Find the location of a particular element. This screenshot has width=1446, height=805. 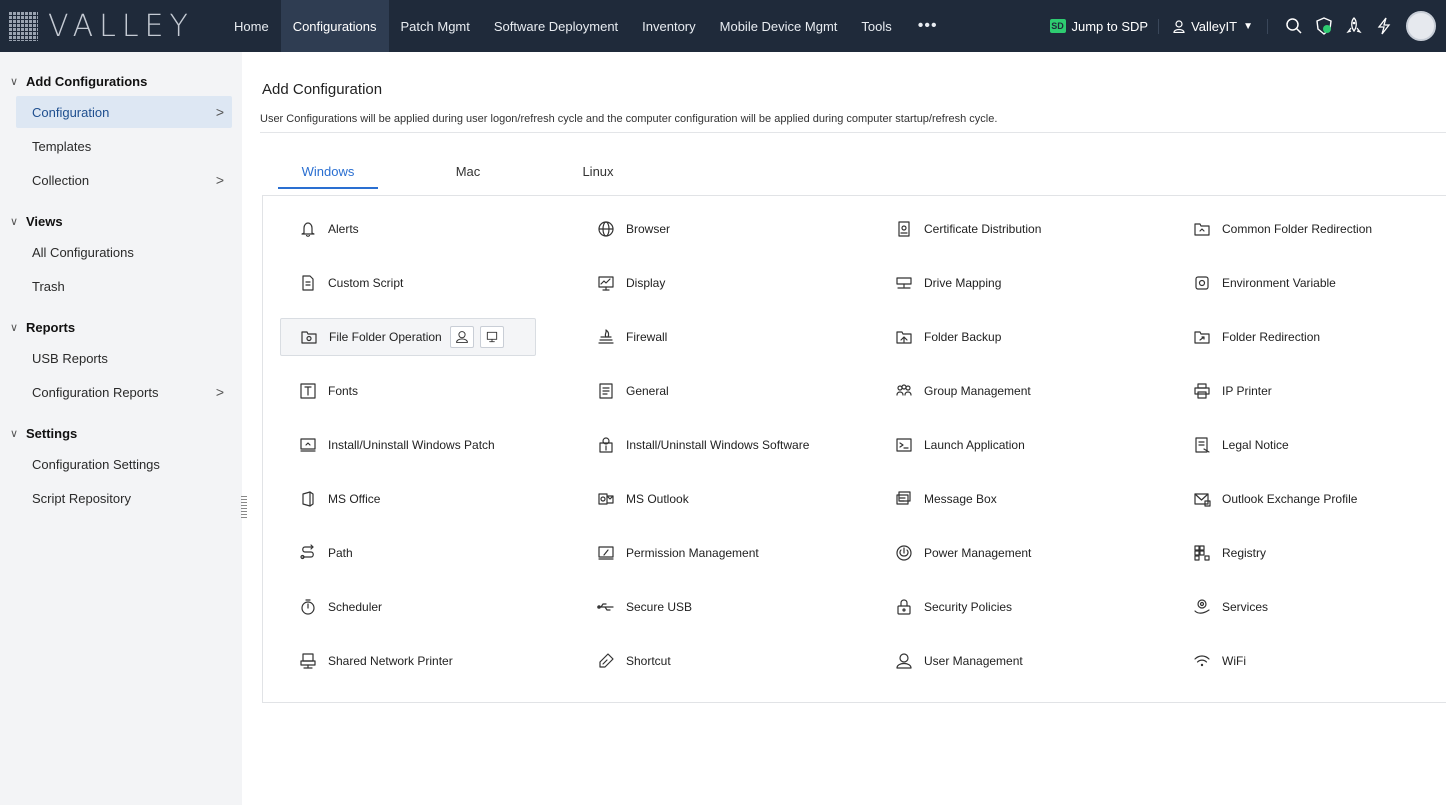

config-item-ip-printer: IP Printer is located at coordinates (1310, 391).